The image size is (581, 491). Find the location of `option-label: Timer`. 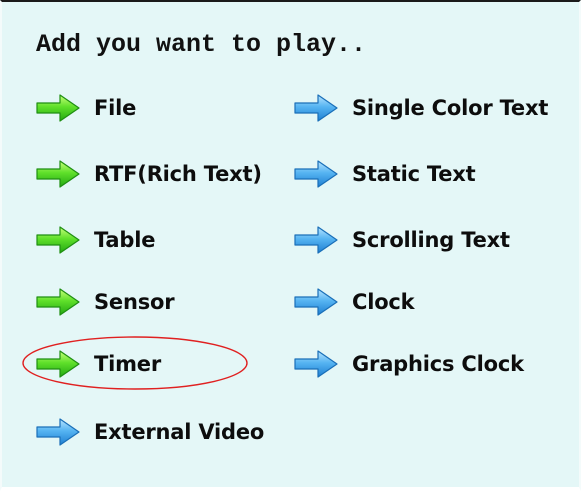

option-label: Timer is located at coordinates (128, 364).